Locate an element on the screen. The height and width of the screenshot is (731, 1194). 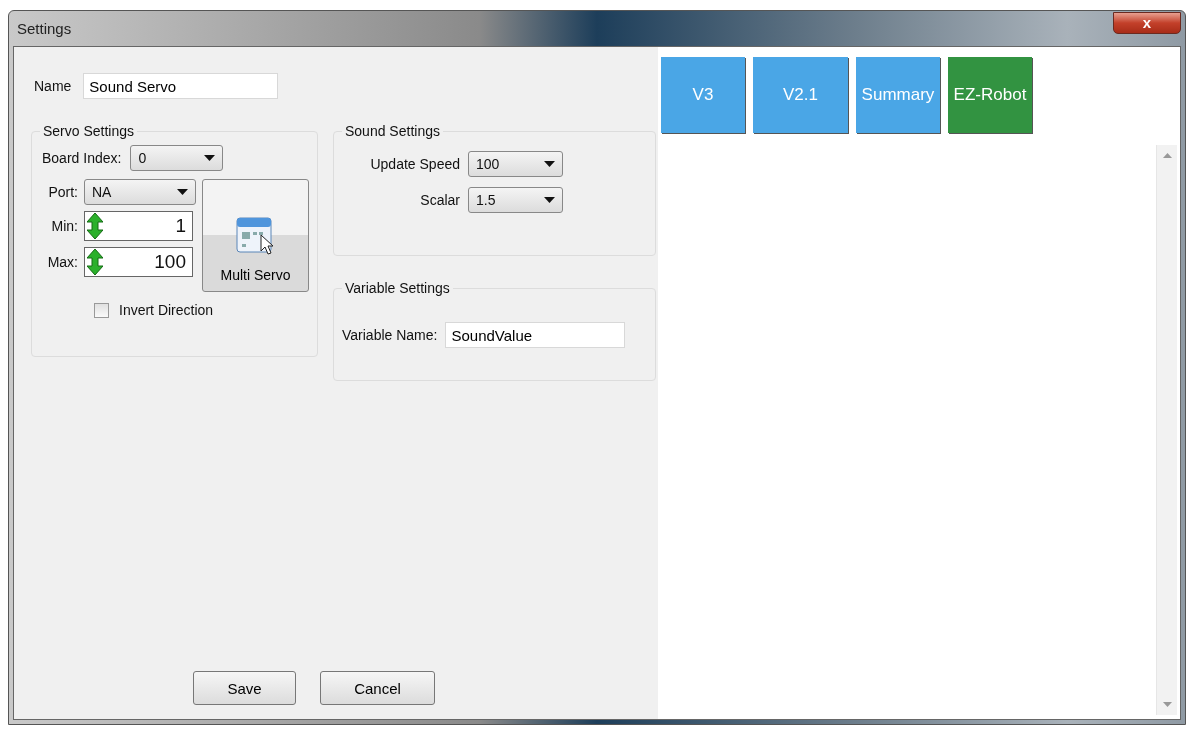
multi-servo-button: Multi Servo is located at coordinates (255, 235).